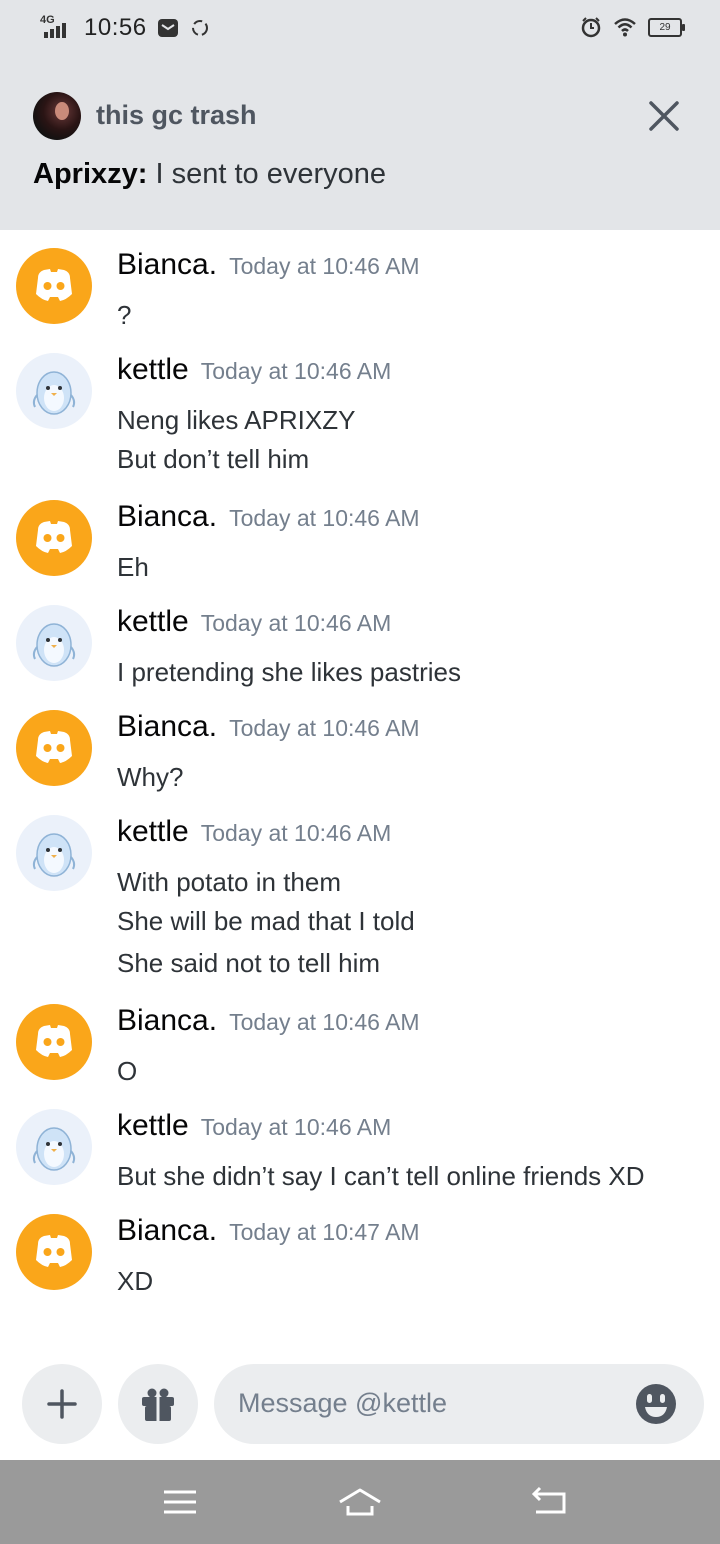 The height and width of the screenshot is (1544, 720). I want to click on battery-level: 29, so click(665, 27).